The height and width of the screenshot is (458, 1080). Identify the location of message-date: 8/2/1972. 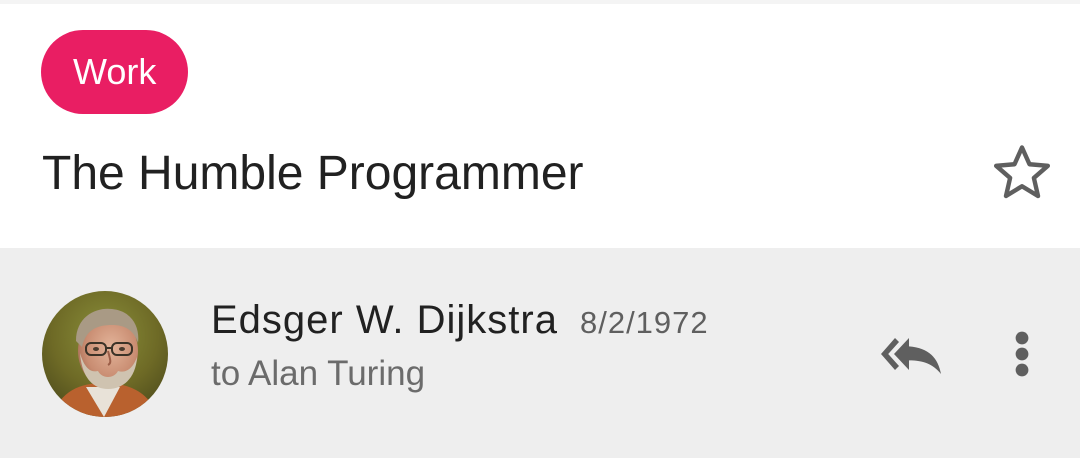
(644, 322).